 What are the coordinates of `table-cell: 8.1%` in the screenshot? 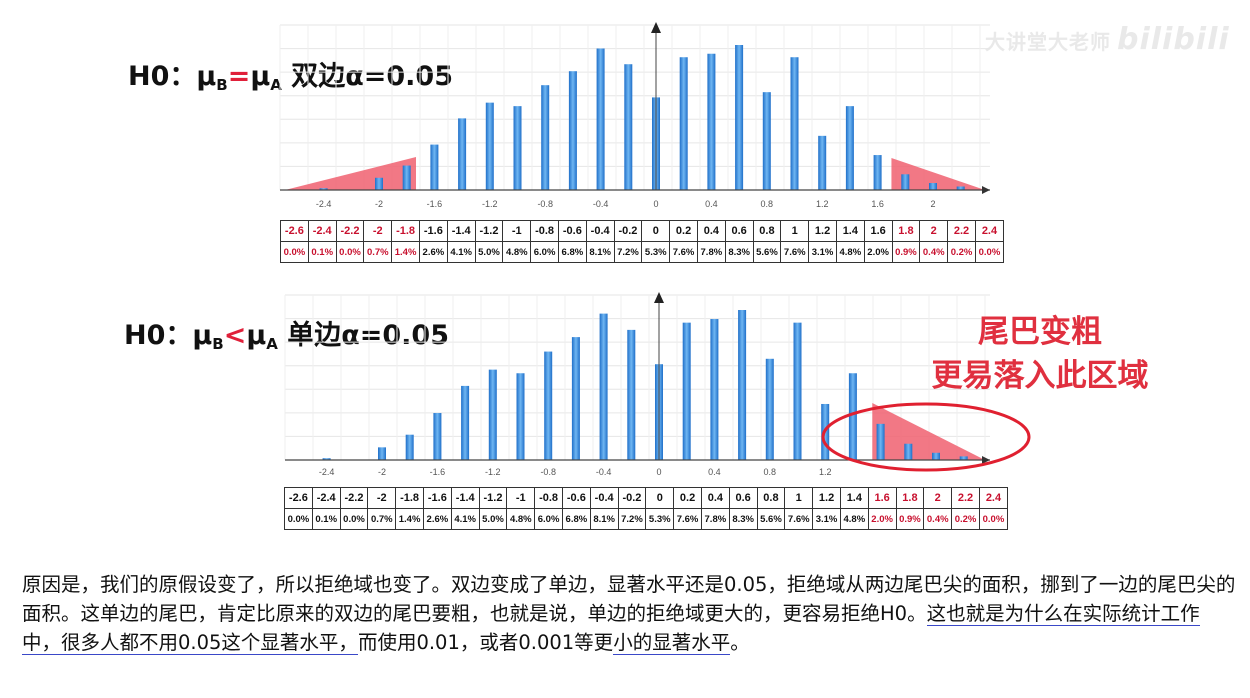 It's located at (600, 252).